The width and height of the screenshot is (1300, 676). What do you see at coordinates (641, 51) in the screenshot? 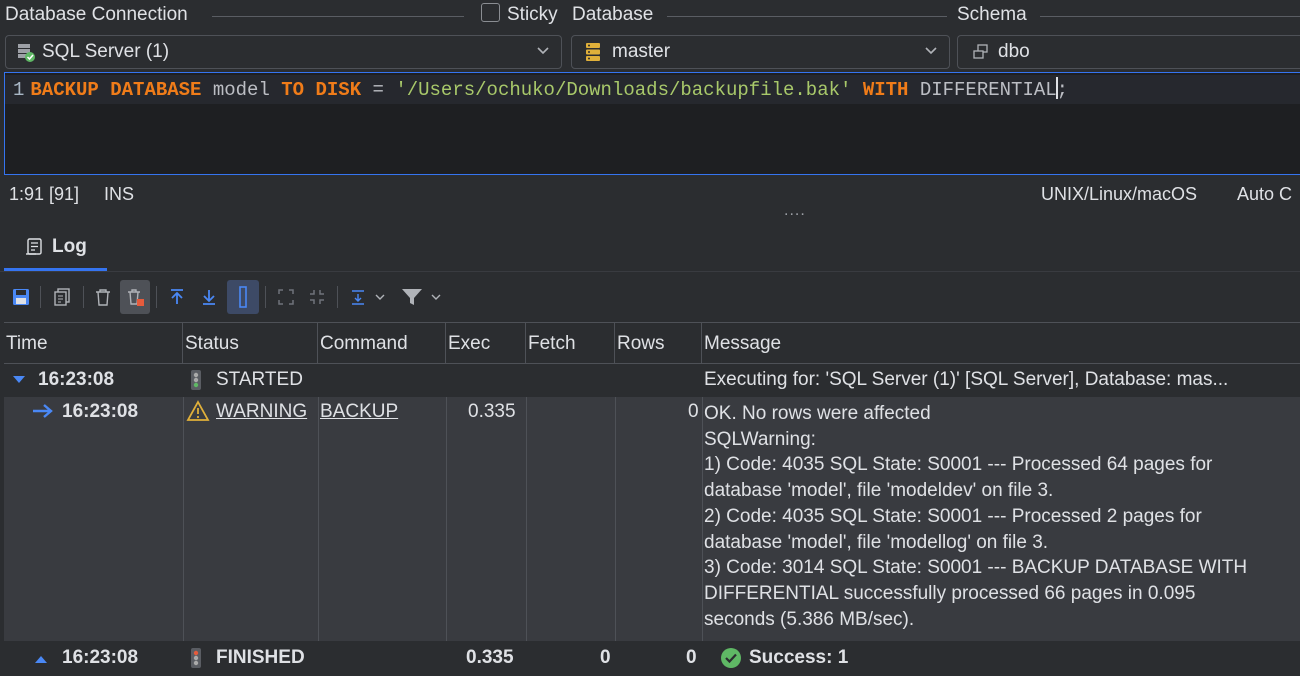
I see `database-value: master` at bounding box center [641, 51].